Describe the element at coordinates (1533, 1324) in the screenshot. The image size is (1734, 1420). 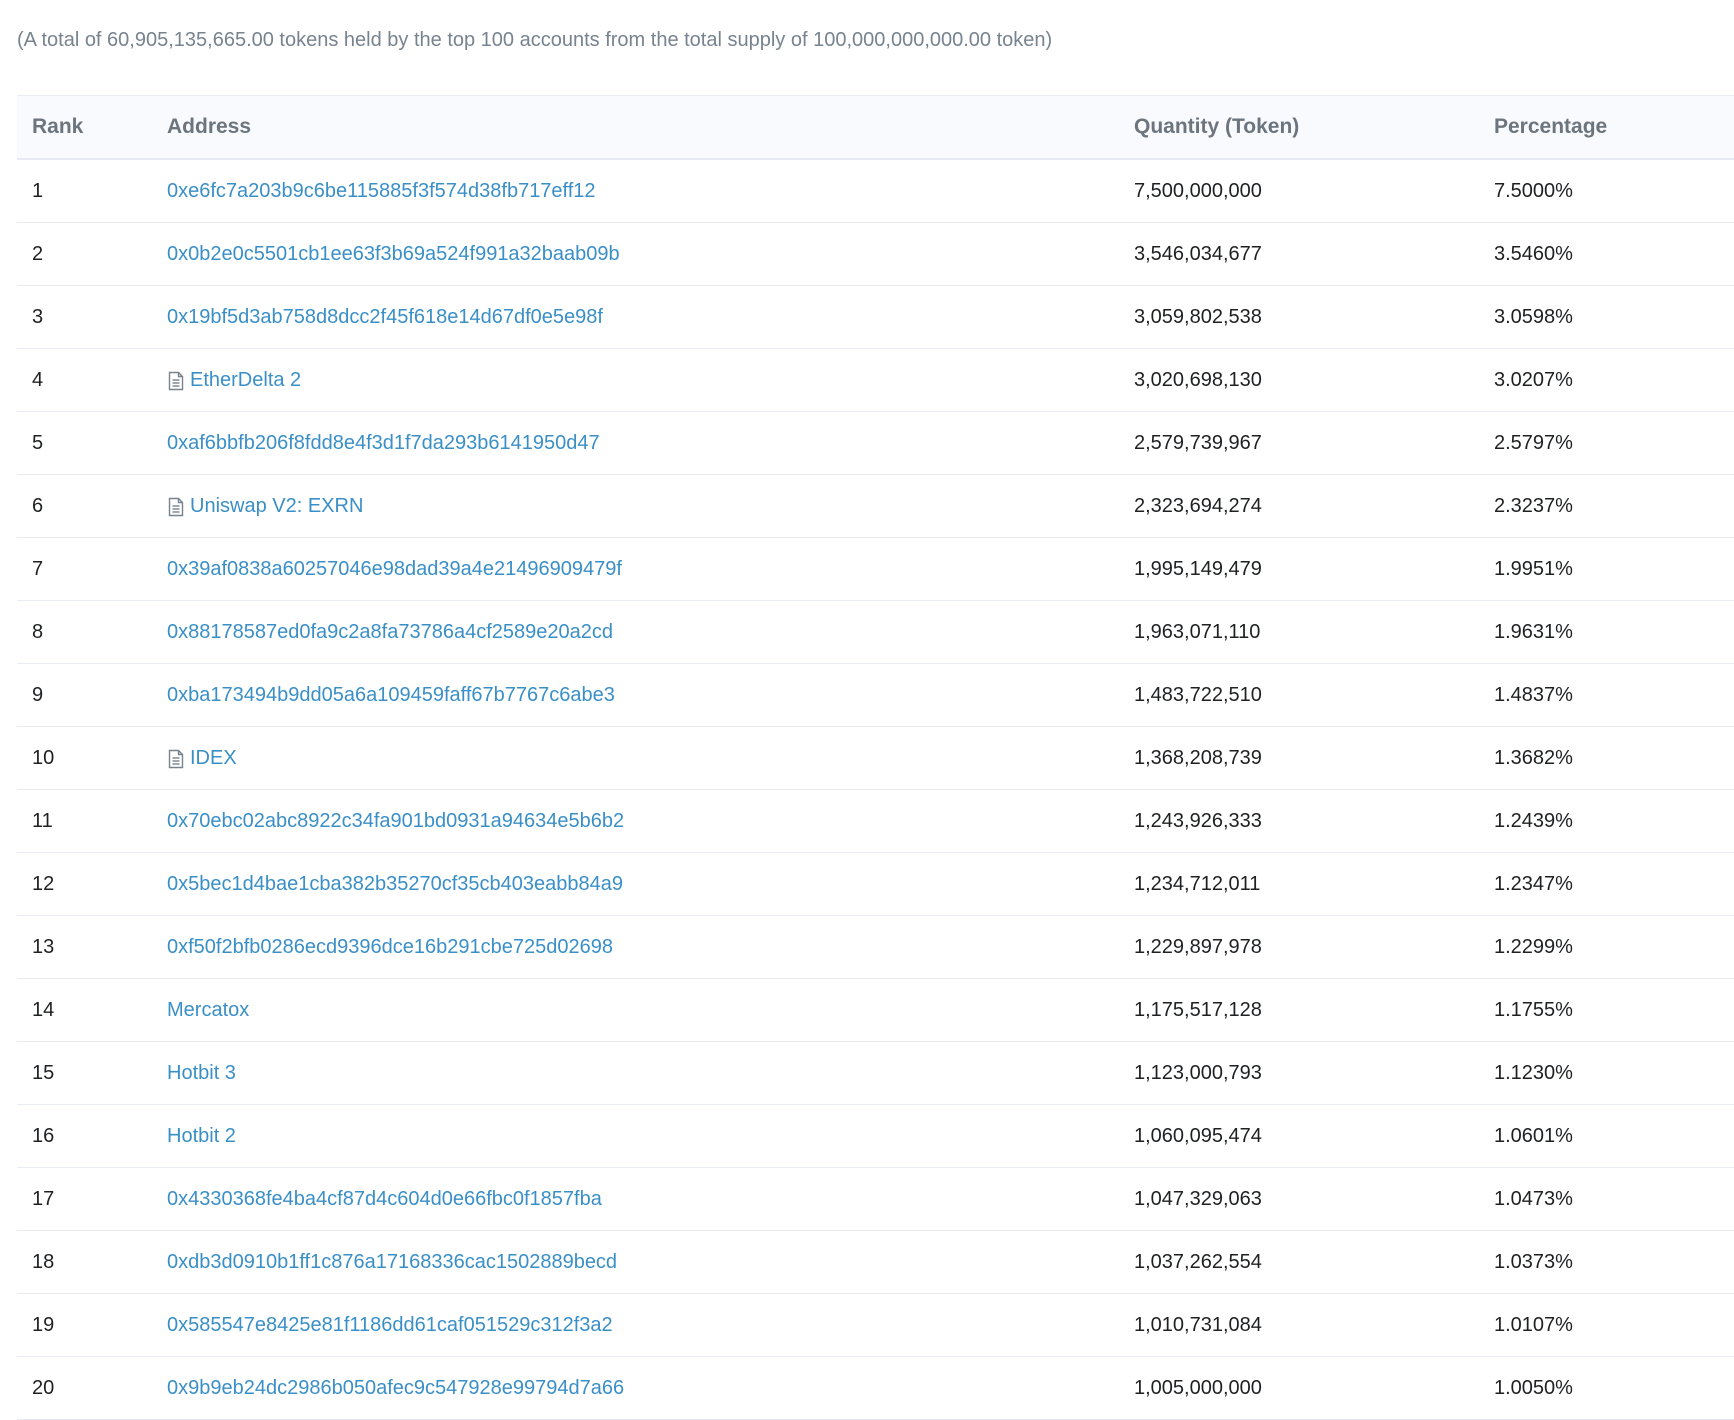
I see `percentage-cell: 1.0107%` at that location.